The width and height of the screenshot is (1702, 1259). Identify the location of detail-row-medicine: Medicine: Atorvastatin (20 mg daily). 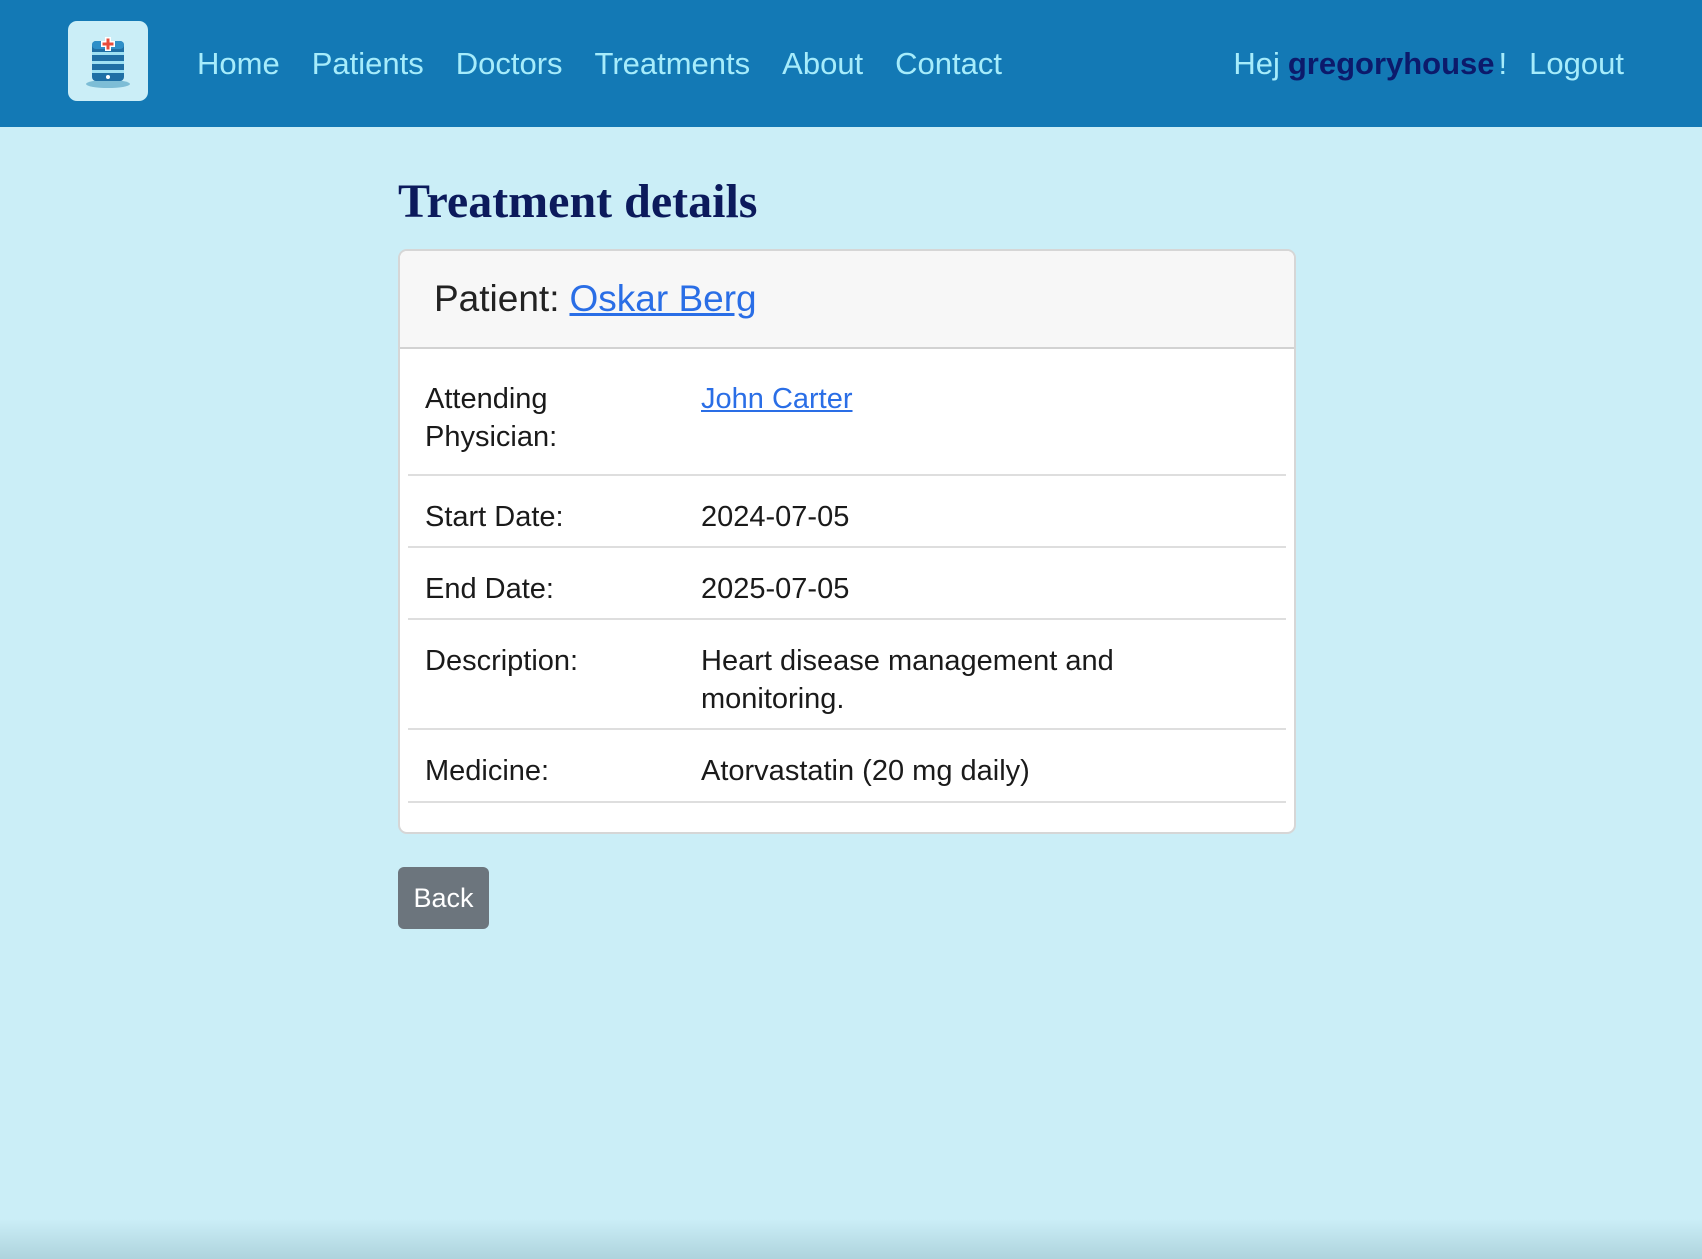
(847, 766).